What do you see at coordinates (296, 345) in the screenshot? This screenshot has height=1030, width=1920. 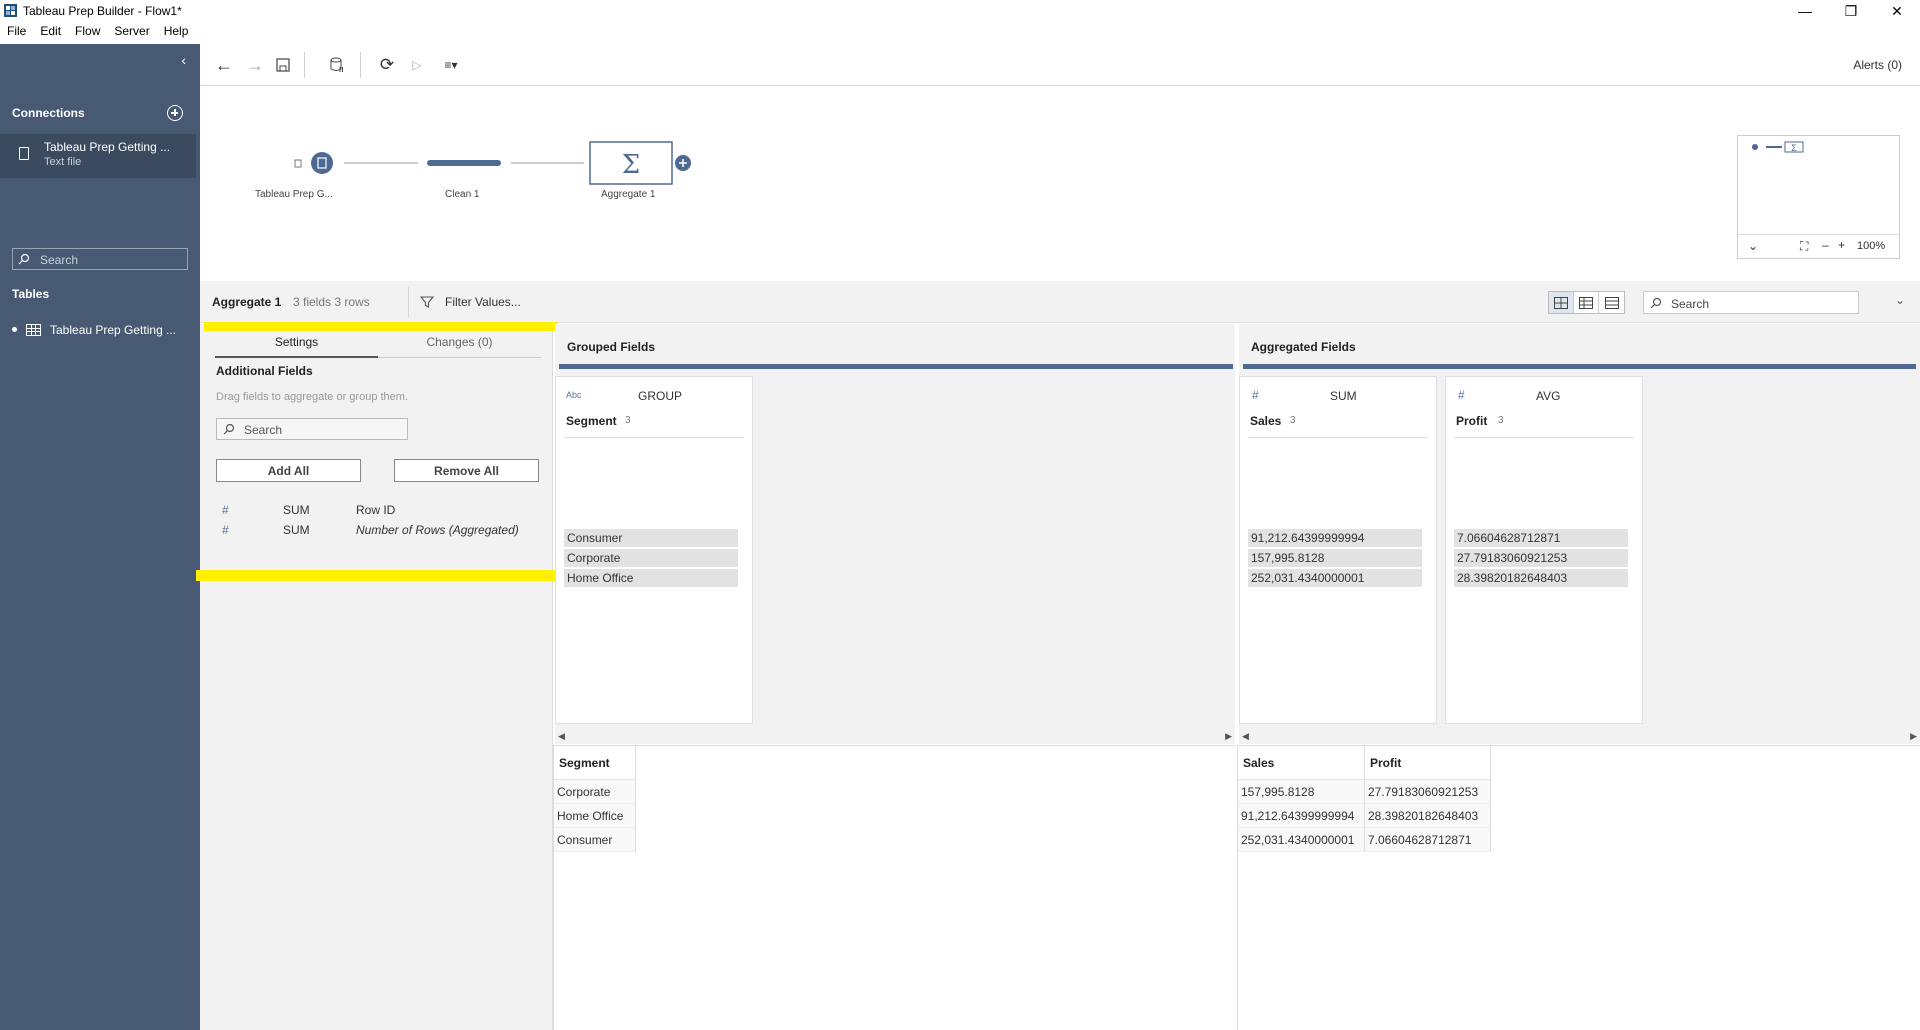 I see `tab-settings: Settings` at bounding box center [296, 345].